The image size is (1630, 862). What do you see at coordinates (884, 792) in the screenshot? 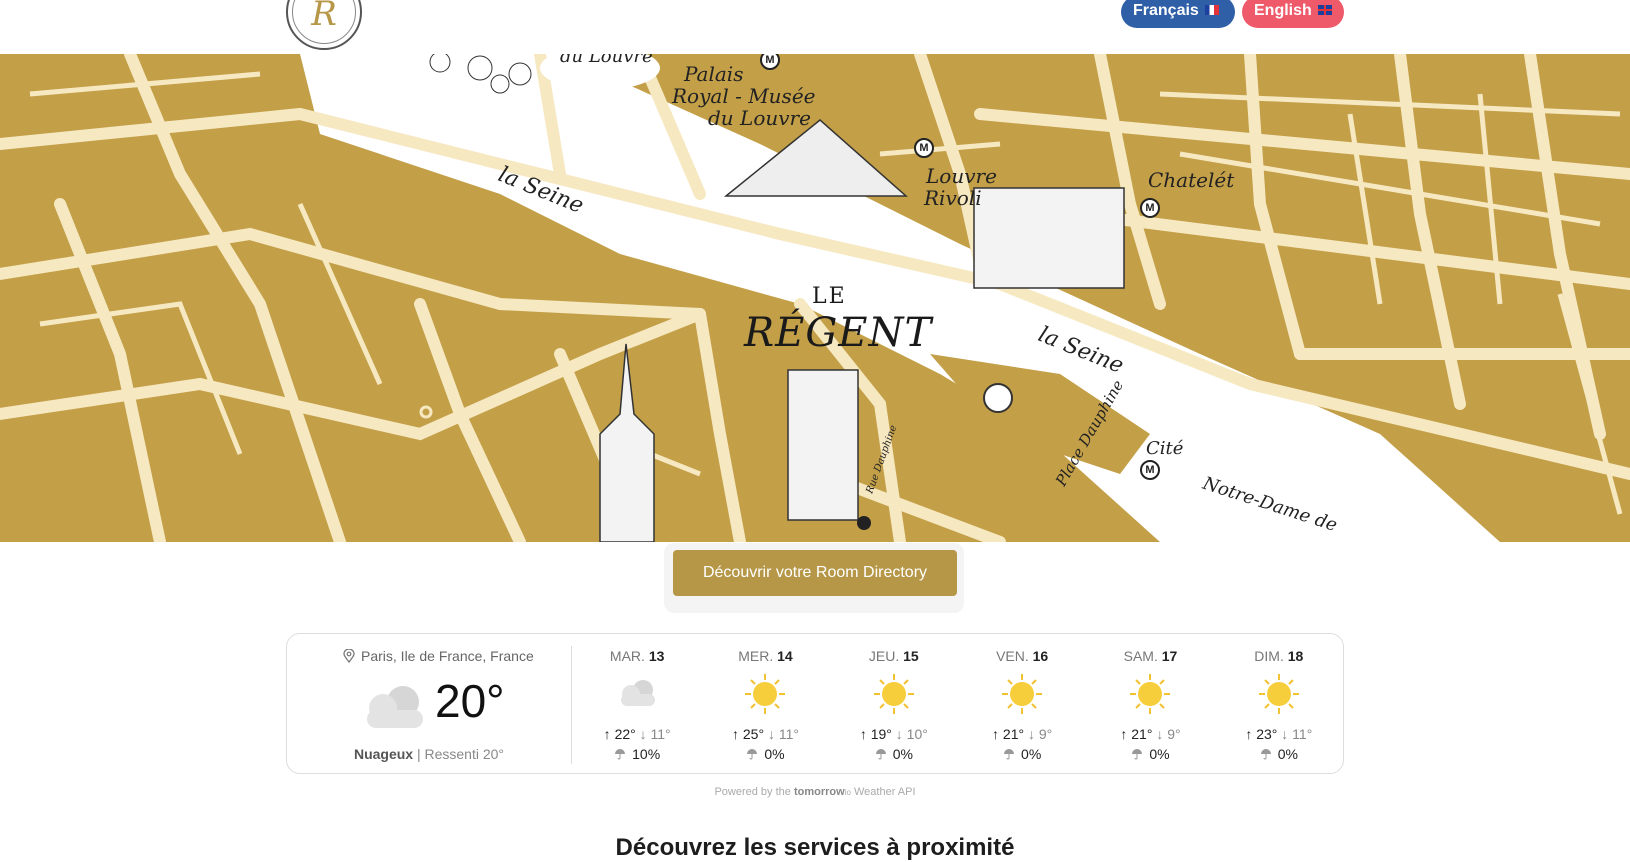
I see `powered-suffix: Weather API` at bounding box center [884, 792].